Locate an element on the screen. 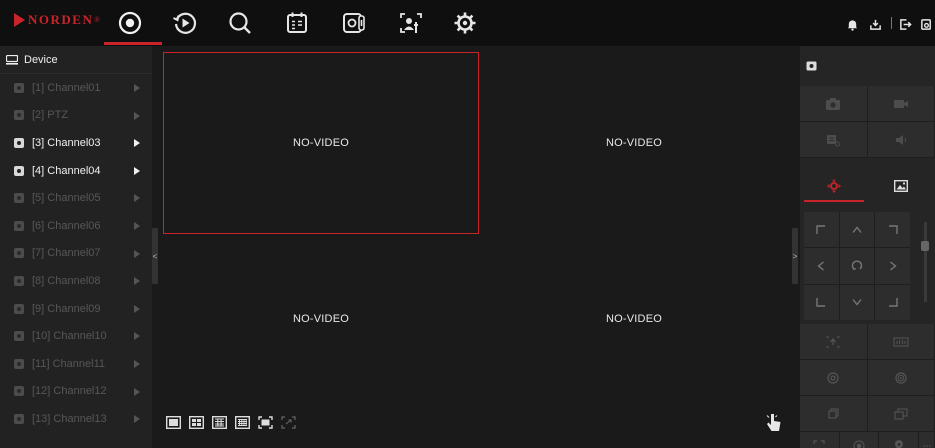  search-icon is located at coordinates (240, 23).